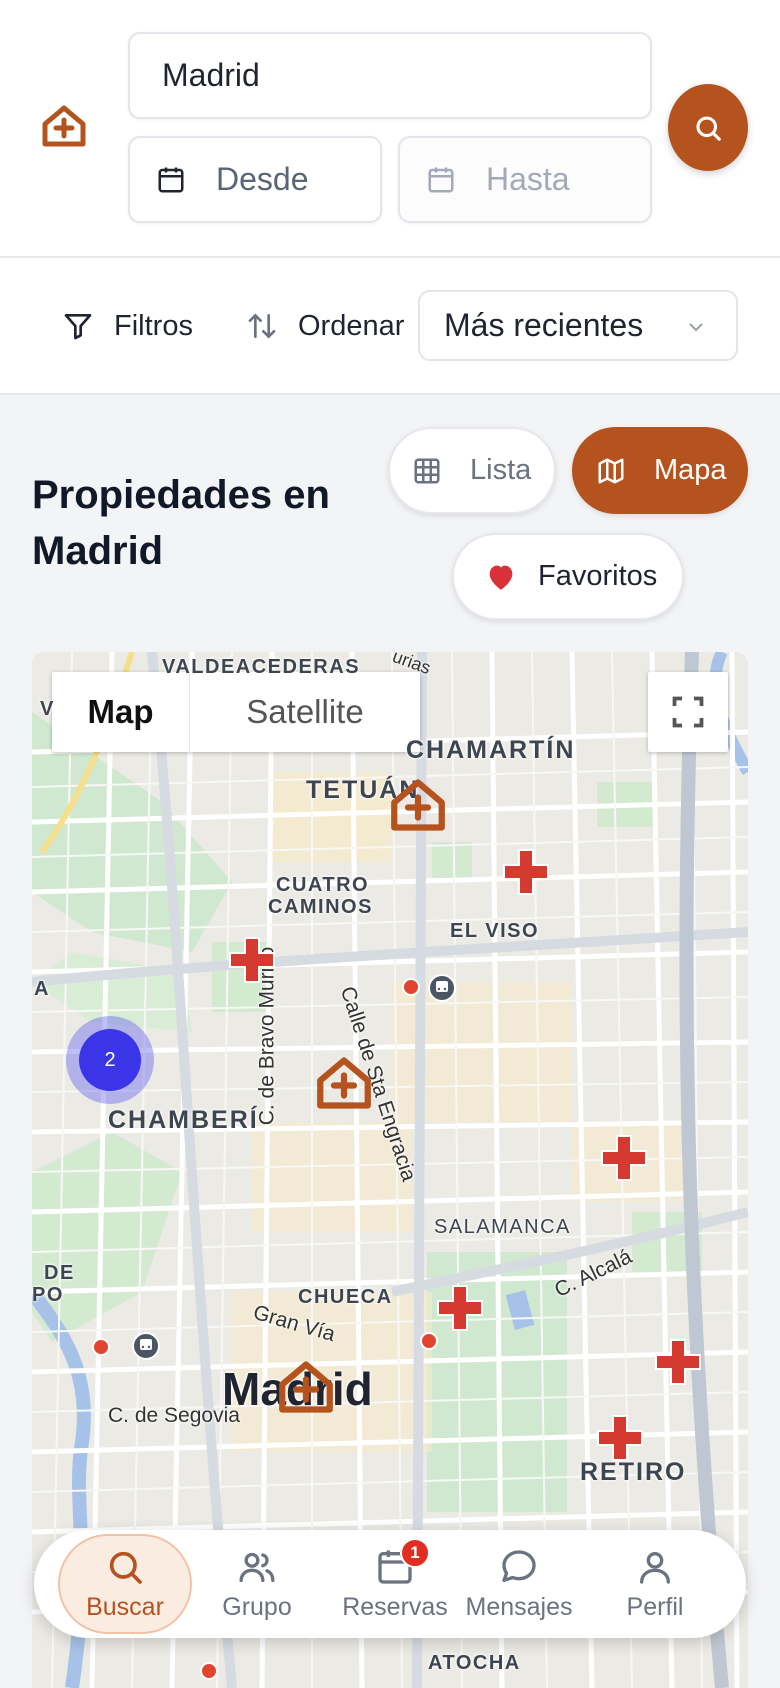  What do you see at coordinates (59, 1273) in the screenshot?
I see `district-label: DE` at bounding box center [59, 1273].